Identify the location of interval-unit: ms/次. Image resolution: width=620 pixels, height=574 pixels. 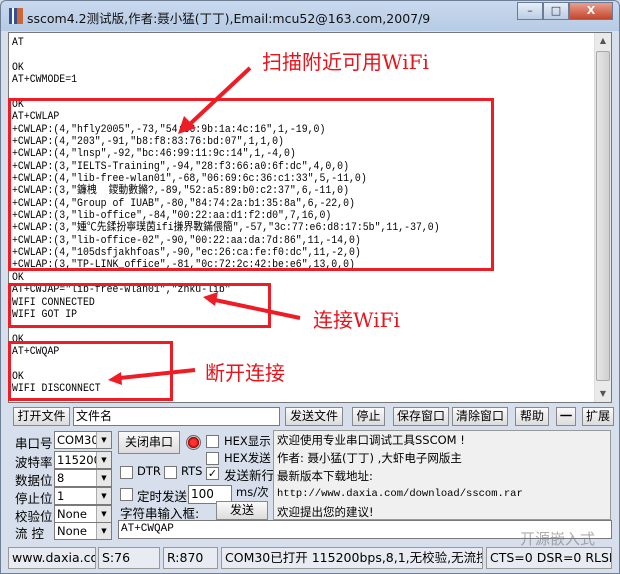
(252, 492).